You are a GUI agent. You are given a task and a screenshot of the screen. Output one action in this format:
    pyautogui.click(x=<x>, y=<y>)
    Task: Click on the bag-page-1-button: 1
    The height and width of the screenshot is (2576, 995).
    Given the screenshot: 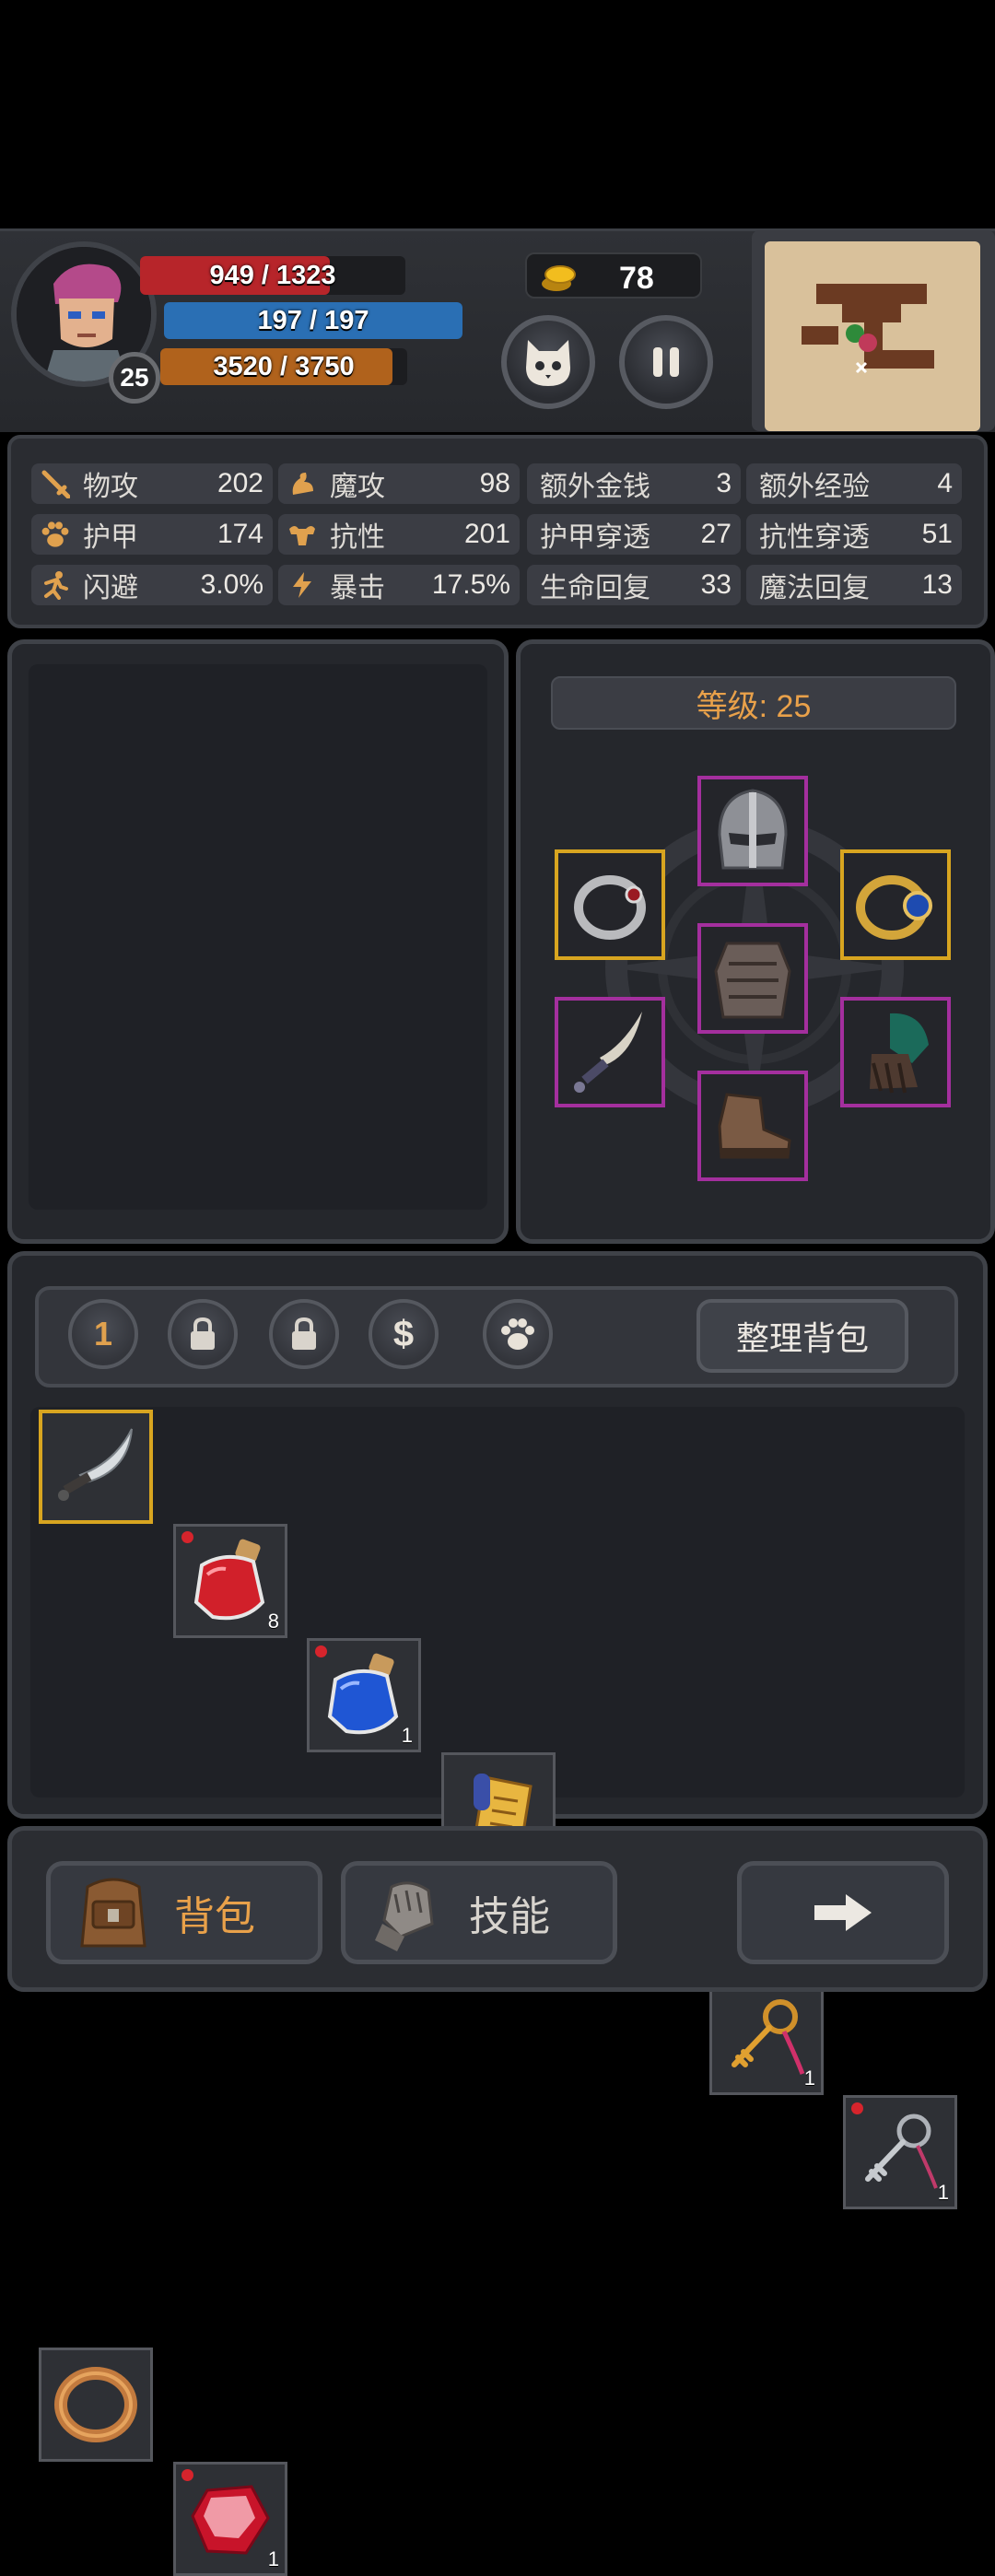 What is the action you would take?
    pyautogui.click(x=103, y=1334)
    